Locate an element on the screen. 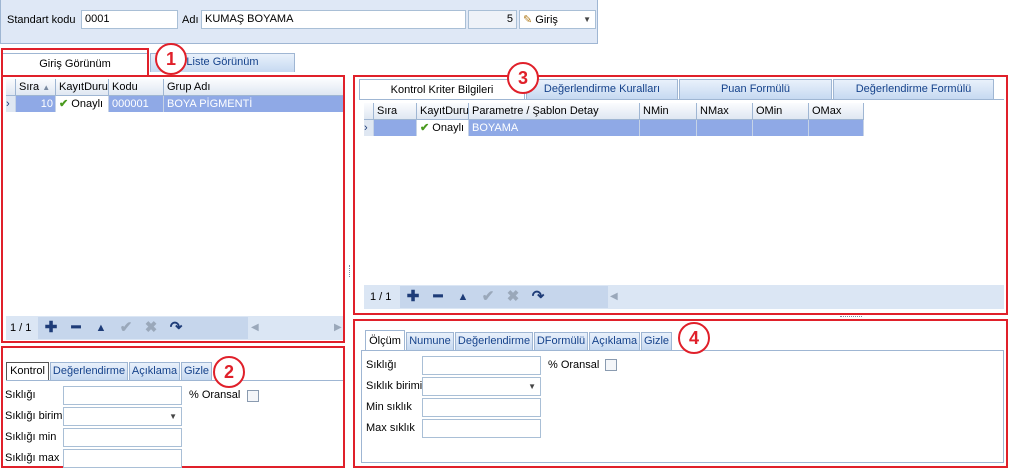  cell-grup-adi: BOYA PİGMENTİ is located at coordinates (210, 104).